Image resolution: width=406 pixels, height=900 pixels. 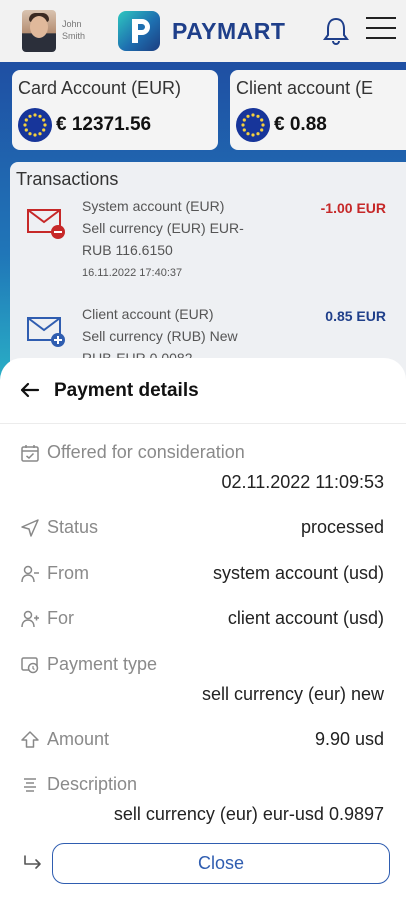 What do you see at coordinates (46, 223) in the screenshot?
I see `mail-minus-icon` at bounding box center [46, 223].